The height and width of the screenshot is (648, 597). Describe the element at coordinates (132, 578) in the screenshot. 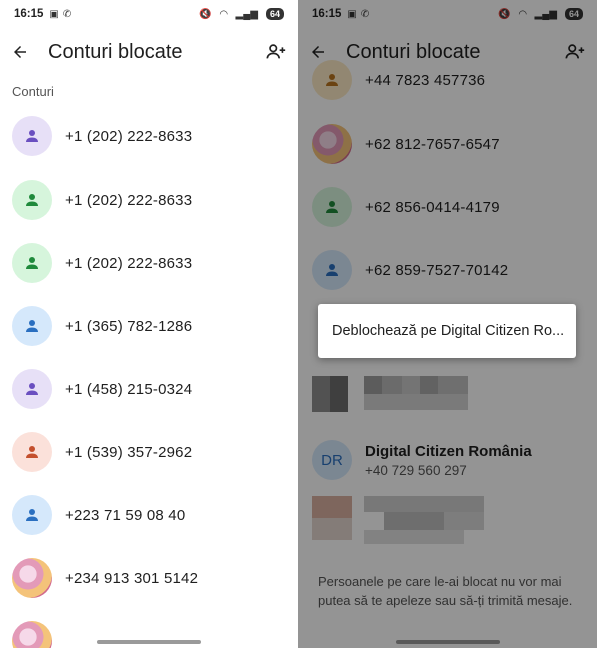

I see `blocked-number: +234 913 301 5142` at that location.